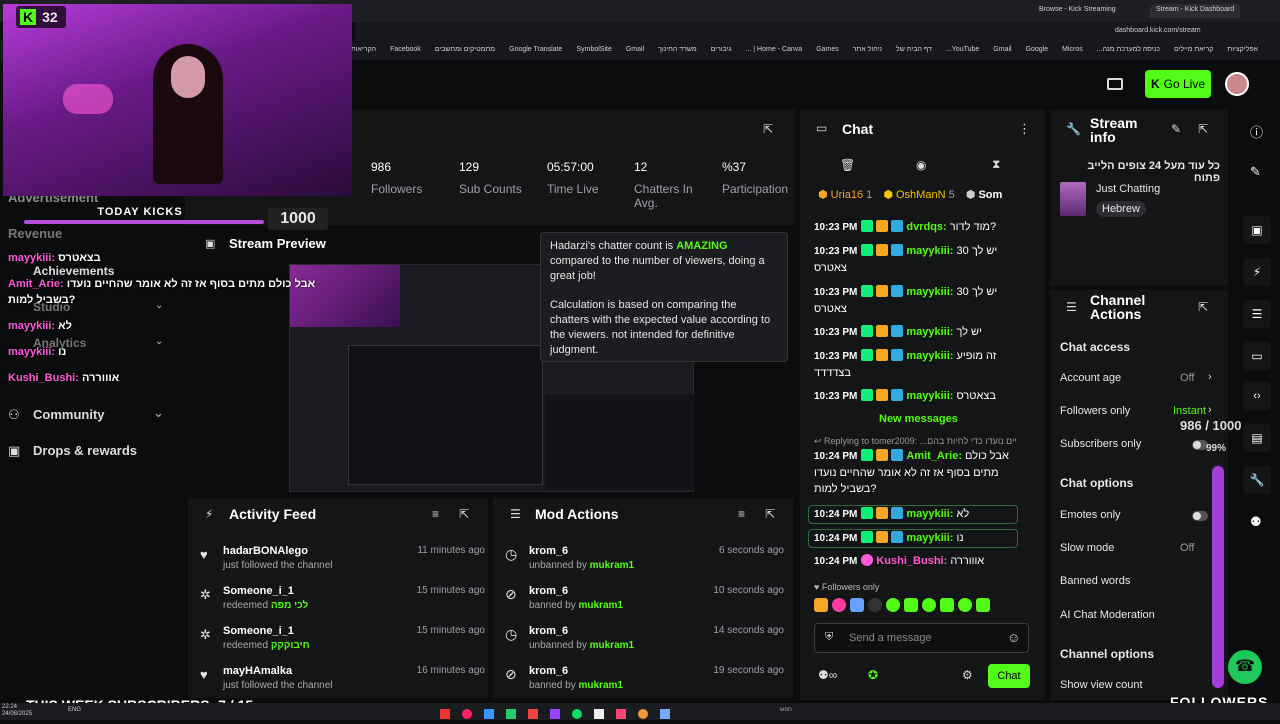 Image resolution: width=1280 pixels, height=724 pixels. I want to click on community-icon: ⚉, so click(1256, 522).